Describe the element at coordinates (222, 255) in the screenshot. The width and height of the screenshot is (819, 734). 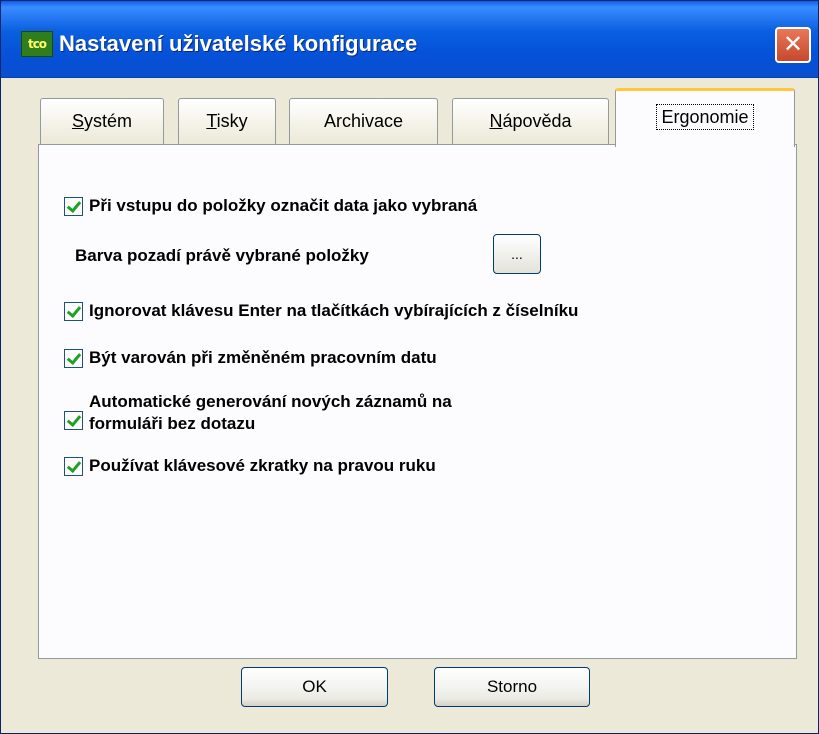
I see `background-color-label: Barva pozadí právě vybrané položky` at that location.